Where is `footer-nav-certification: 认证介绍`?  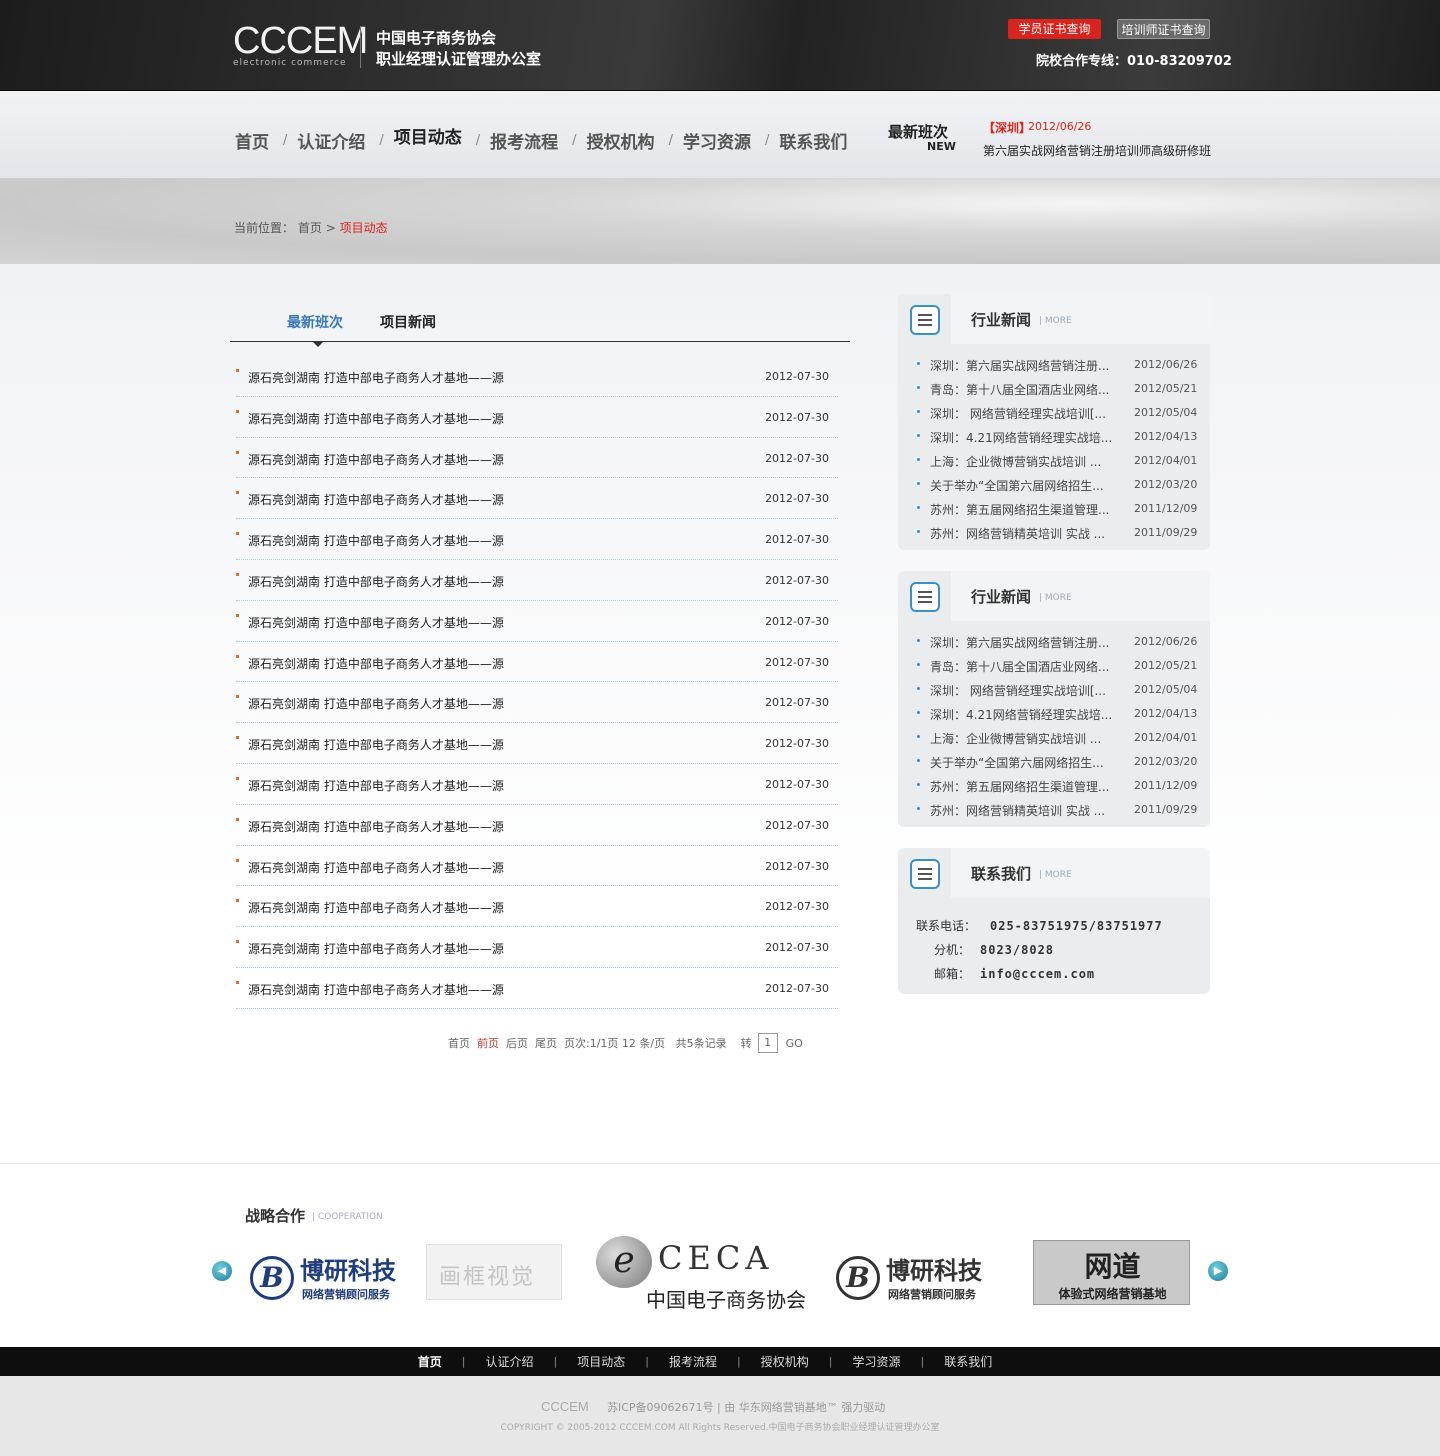
footer-nav-certification: 认证介绍 is located at coordinates (510, 1361).